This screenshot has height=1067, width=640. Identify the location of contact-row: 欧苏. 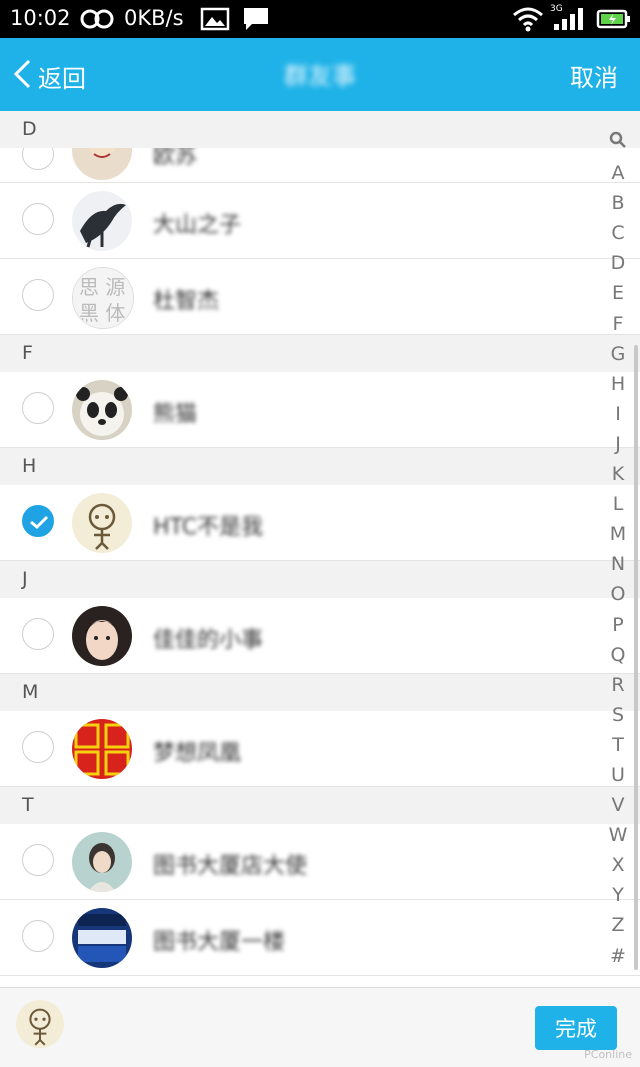
(320, 165).